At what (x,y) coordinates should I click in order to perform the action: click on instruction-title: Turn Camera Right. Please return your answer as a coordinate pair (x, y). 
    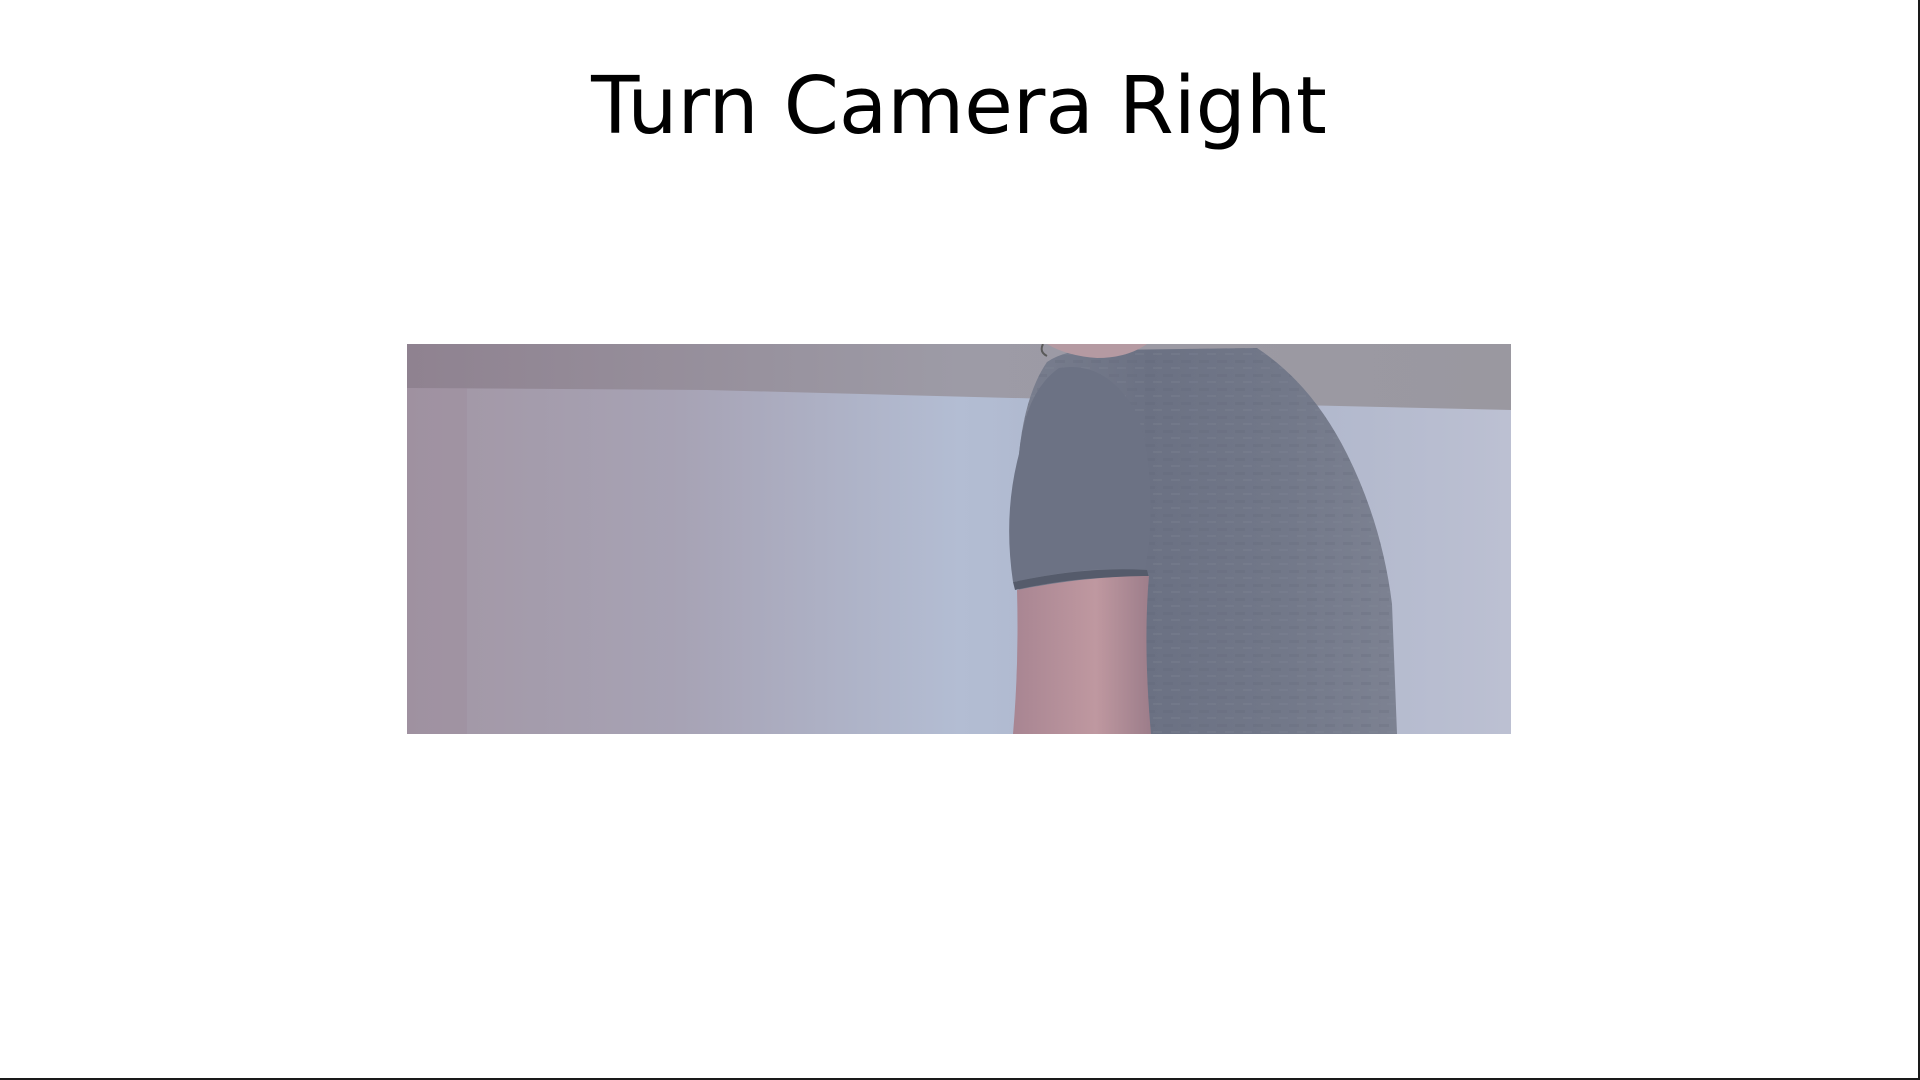
    Looking at the image, I should click on (959, 106).